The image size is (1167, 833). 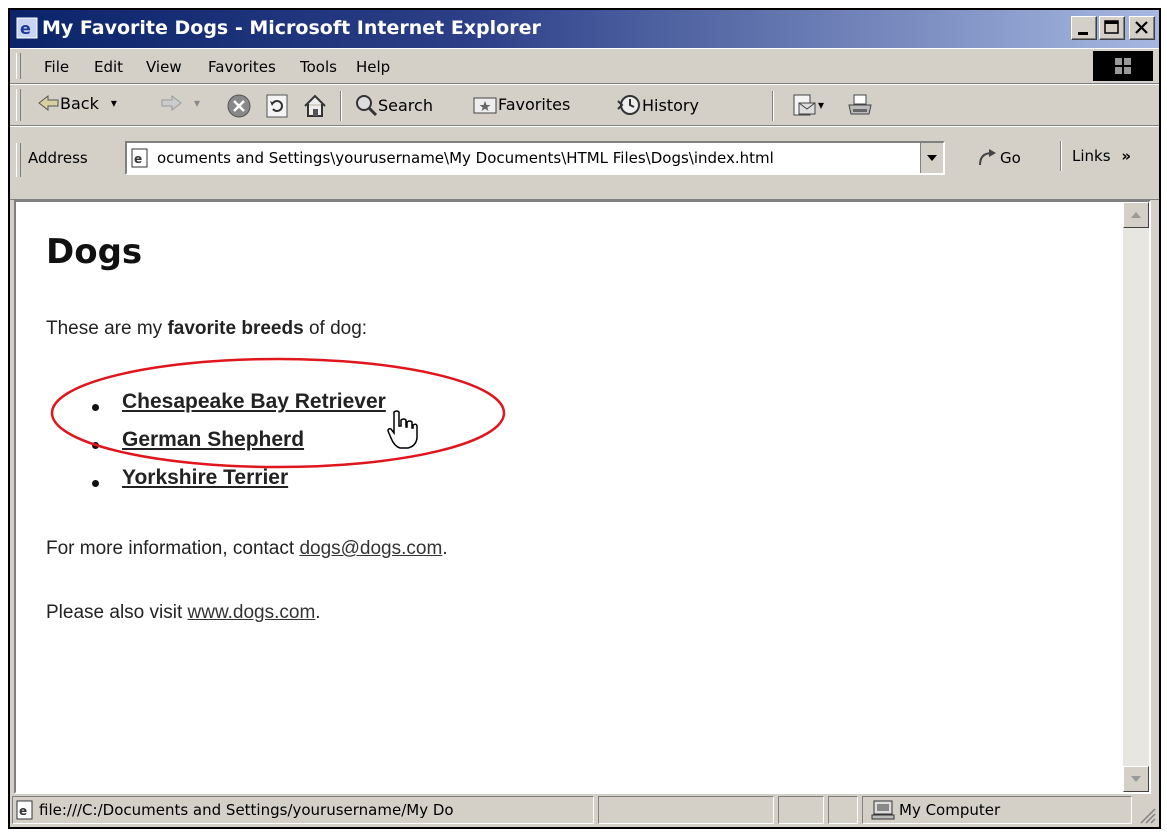 What do you see at coordinates (79, 103) in the screenshot?
I see `back-label: Back` at bounding box center [79, 103].